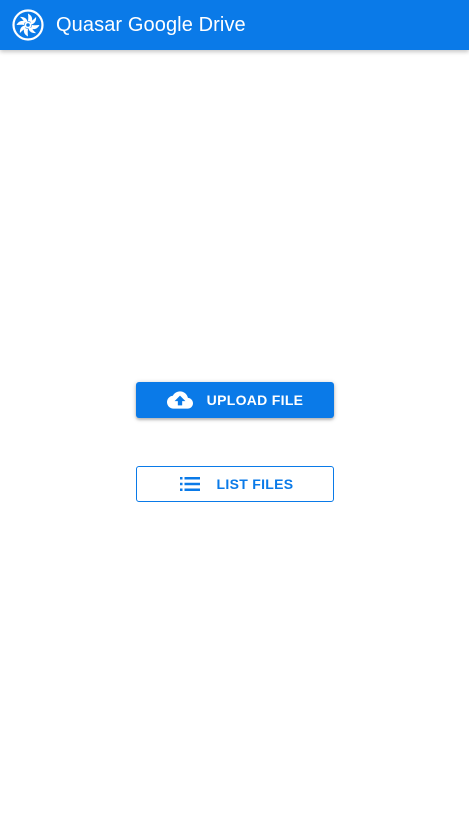  I want to click on app-header: Quasar Google Drive, so click(234, 25).